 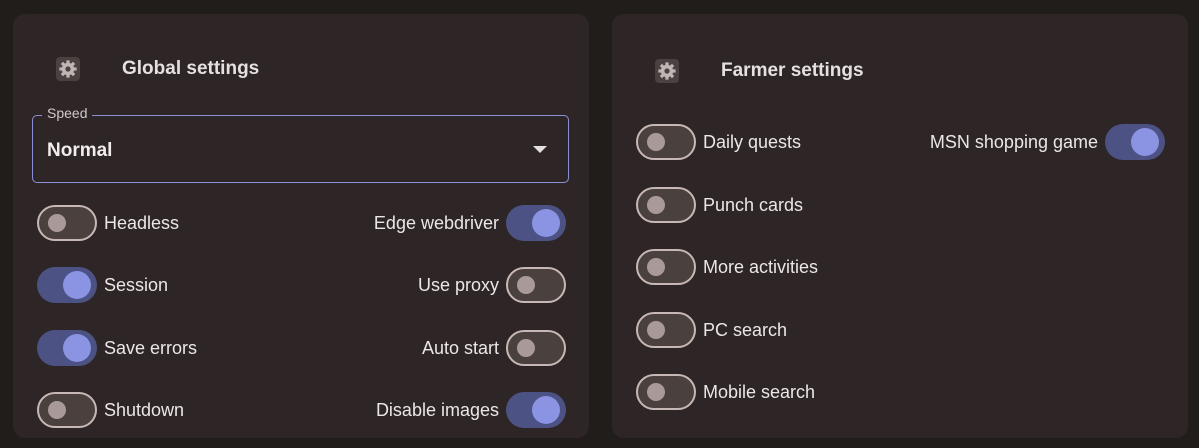 I want to click on disable-images-label: Disable images, so click(x=437, y=409).